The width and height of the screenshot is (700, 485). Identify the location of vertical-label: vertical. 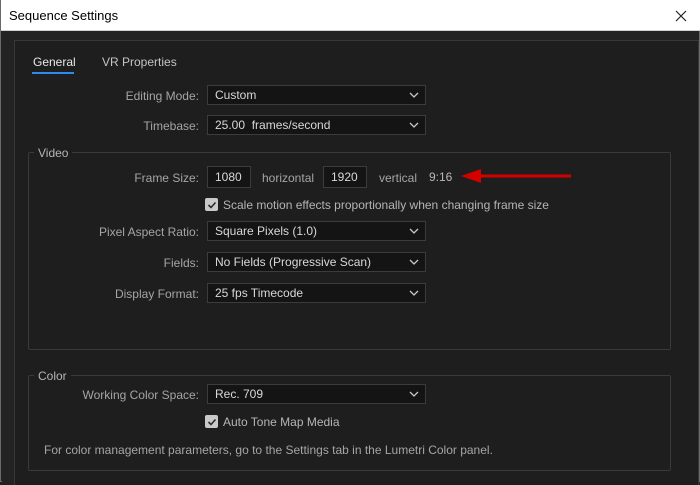
(398, 178).